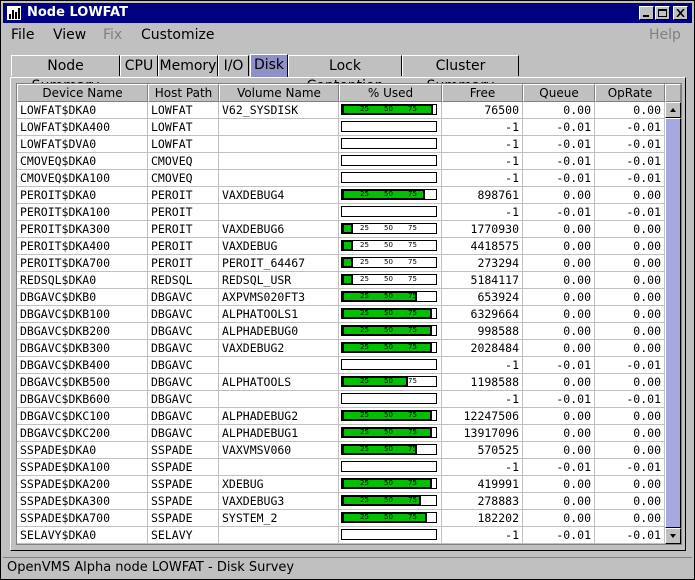 This screenshot has height=580, width=695. Describe the element at coordinates (673, 536) in the screenshot. I see `scroll-down-button` at that location.